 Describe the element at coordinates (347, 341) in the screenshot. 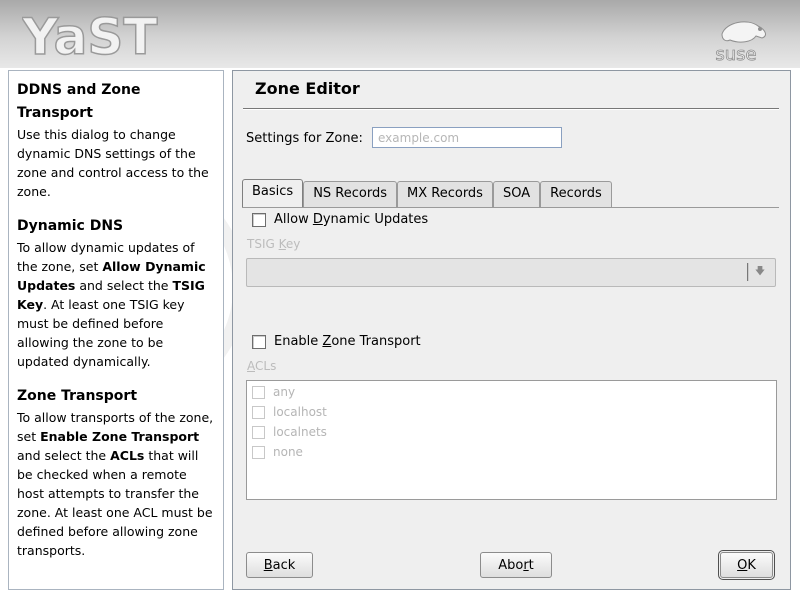

I see `enable-zone-transport-label: Enable Zone Transport` at that location.